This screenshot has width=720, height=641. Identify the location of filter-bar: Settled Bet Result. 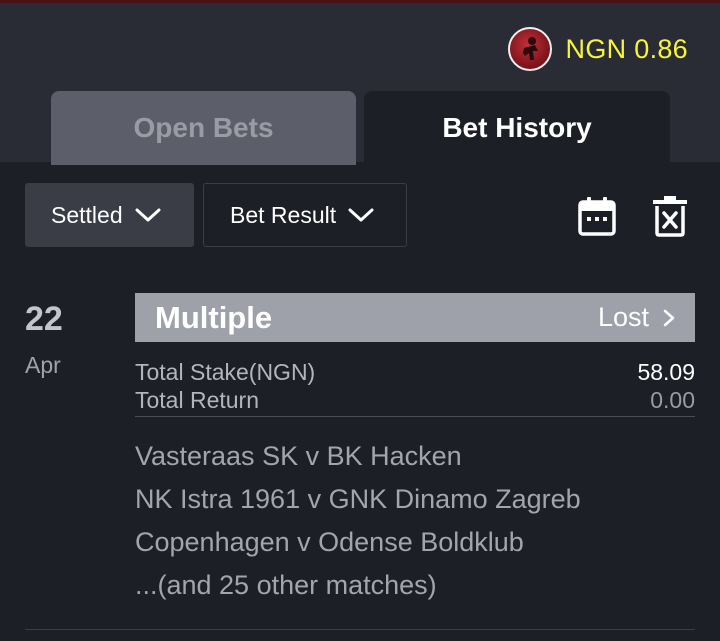
(216, 215).